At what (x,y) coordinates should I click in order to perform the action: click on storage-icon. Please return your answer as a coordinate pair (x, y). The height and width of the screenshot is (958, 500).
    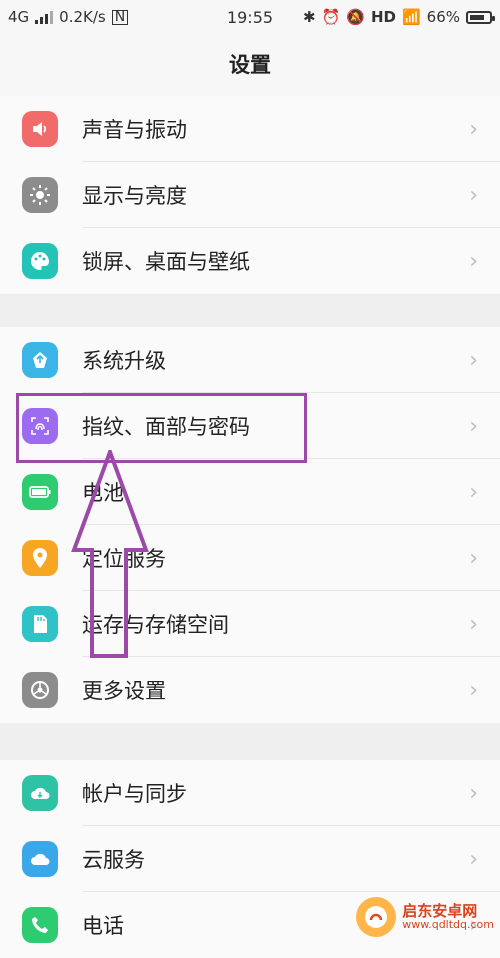
    Looking at the image, I should click on (40, 624).